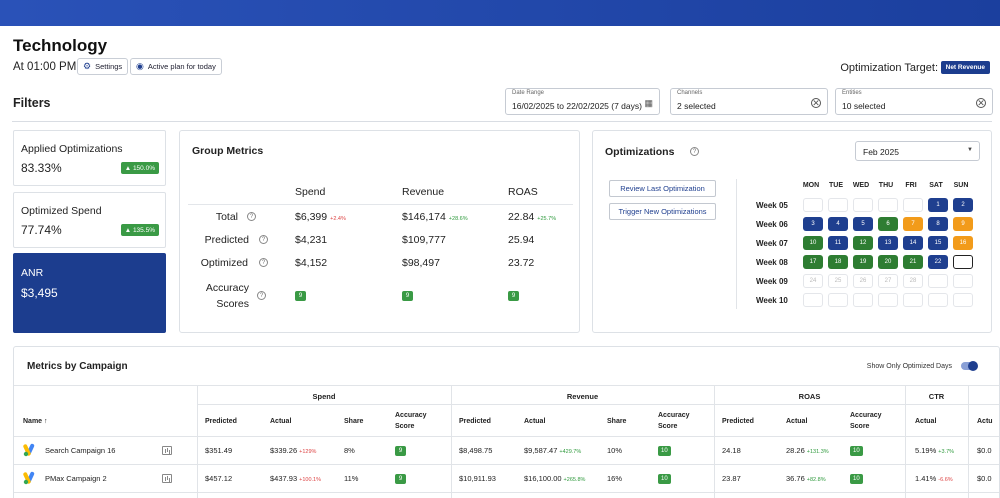 This screenshot has width=1000, height=498. What do you see at coordinates (139, 230) in the screenshot?
I see `kpi-change-badge: ▲ 135.5%` at bounding box center [139, 230].